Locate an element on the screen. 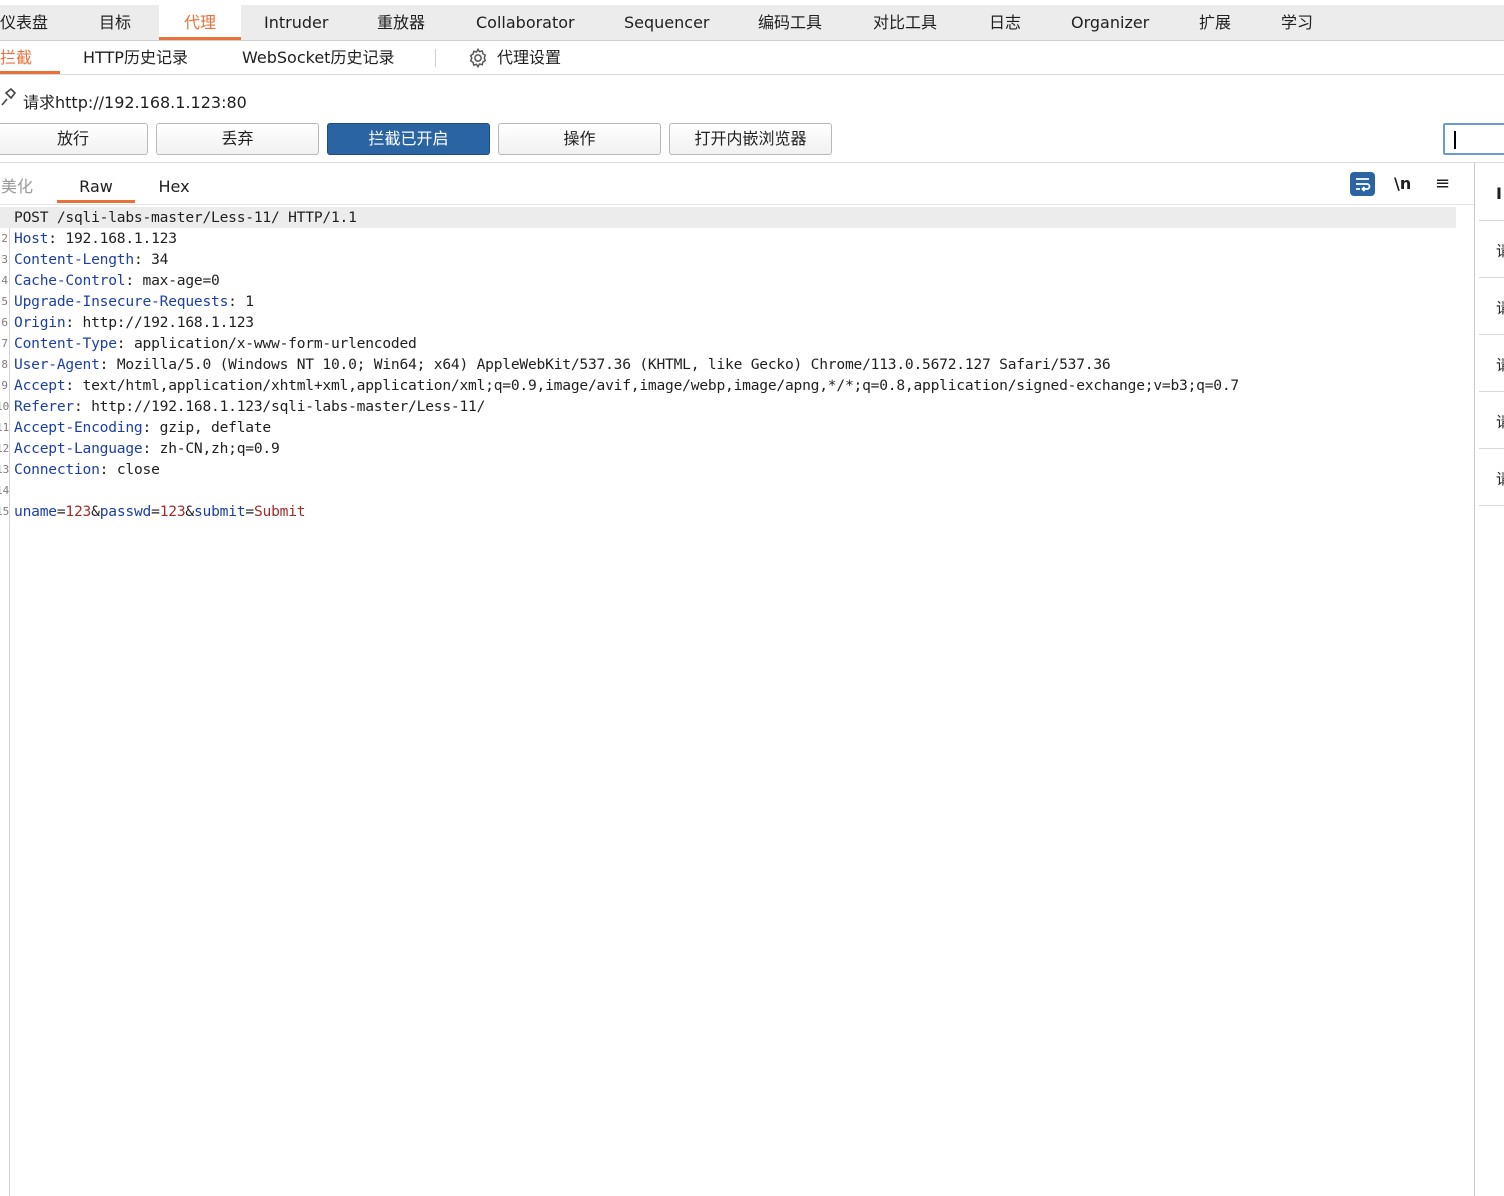 The width and height of the screenshot is (1504, 1196). header-value: 1 is located at coordinates (249, 301).